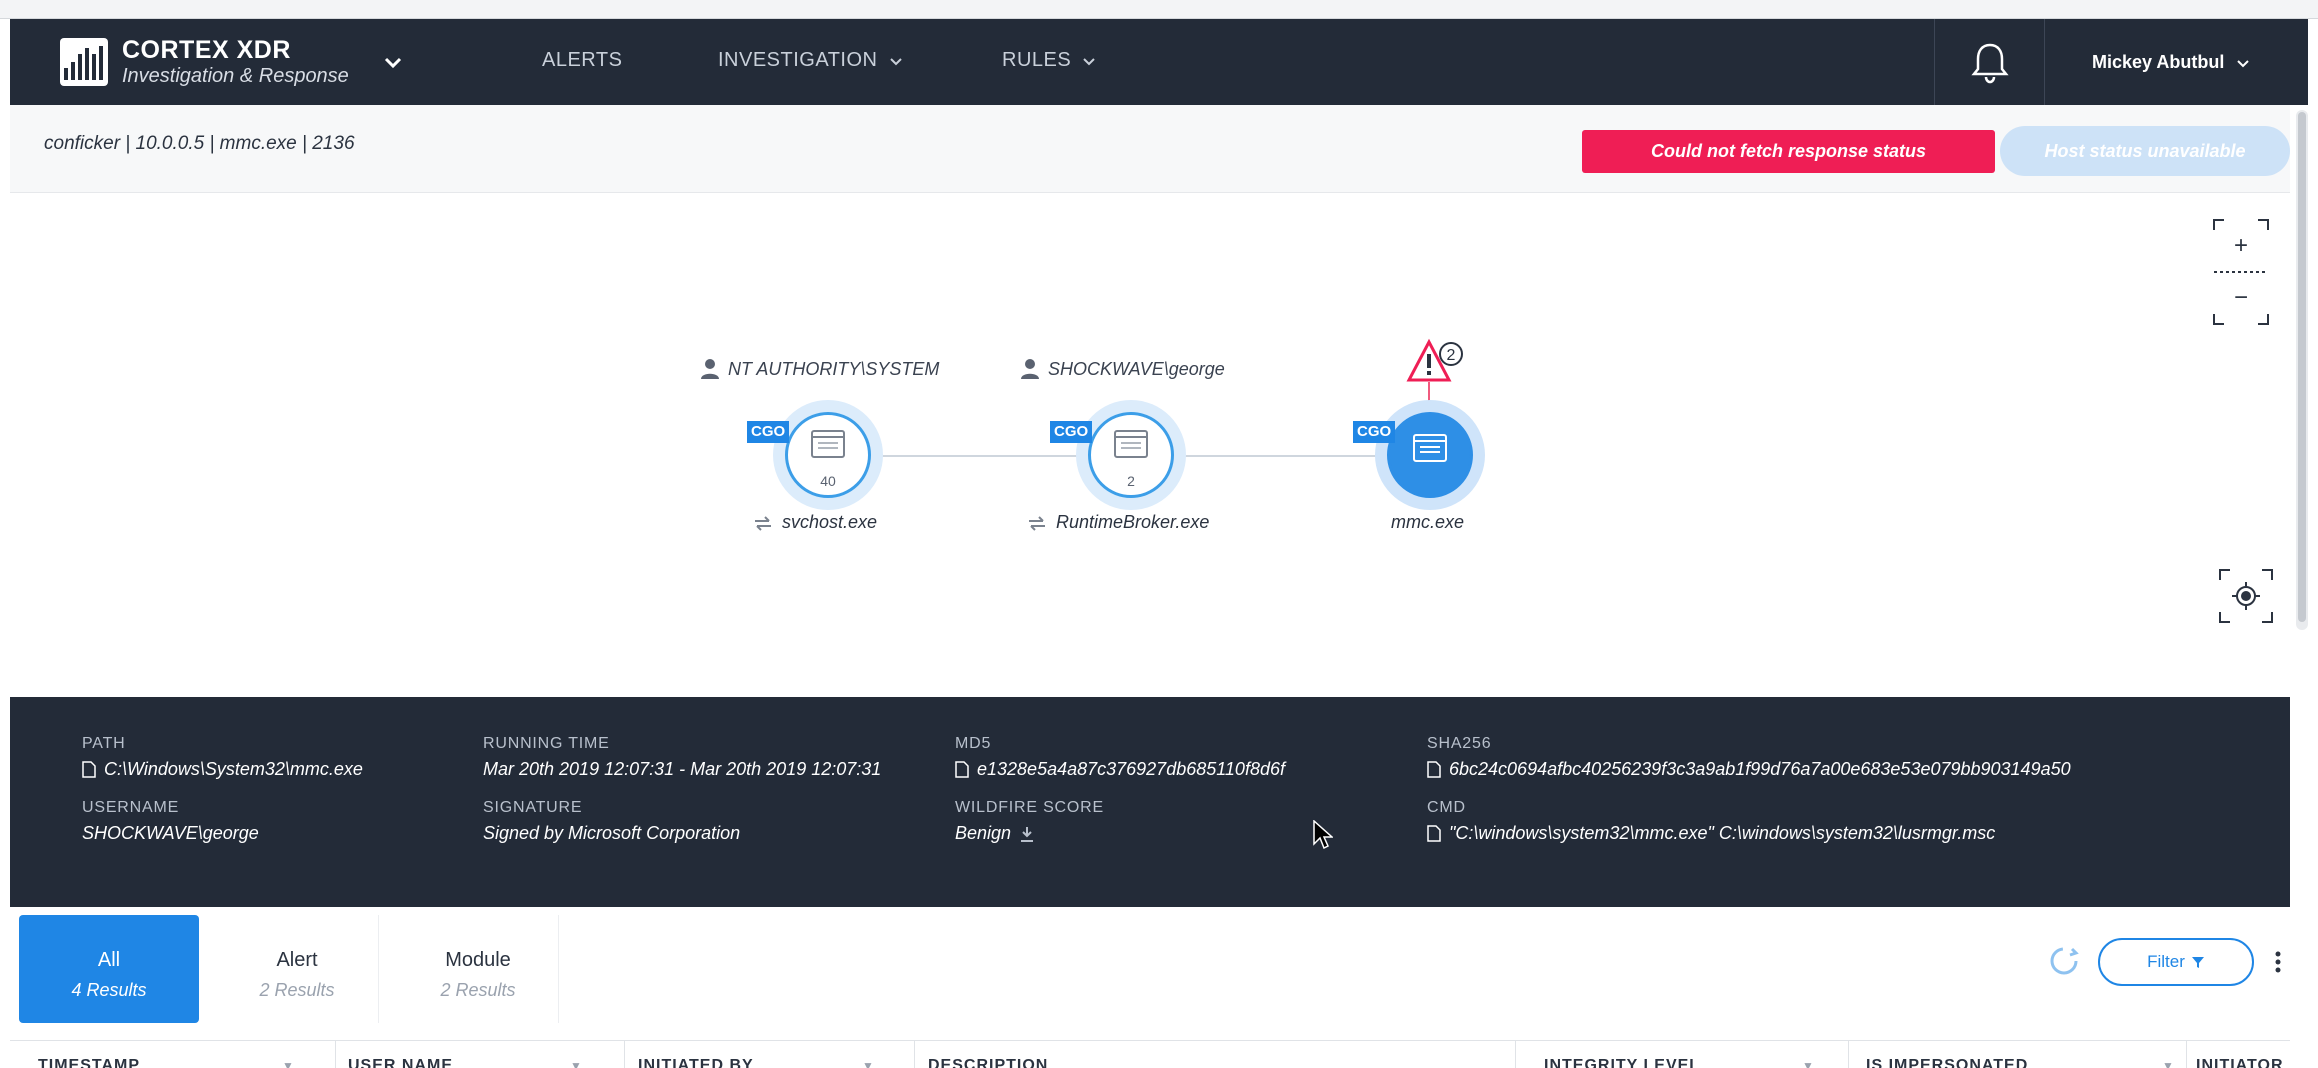 This screenshot has height=1068, width=2318. I want to click on user-menu: Mickey Abutbul, so click(2171, 62).